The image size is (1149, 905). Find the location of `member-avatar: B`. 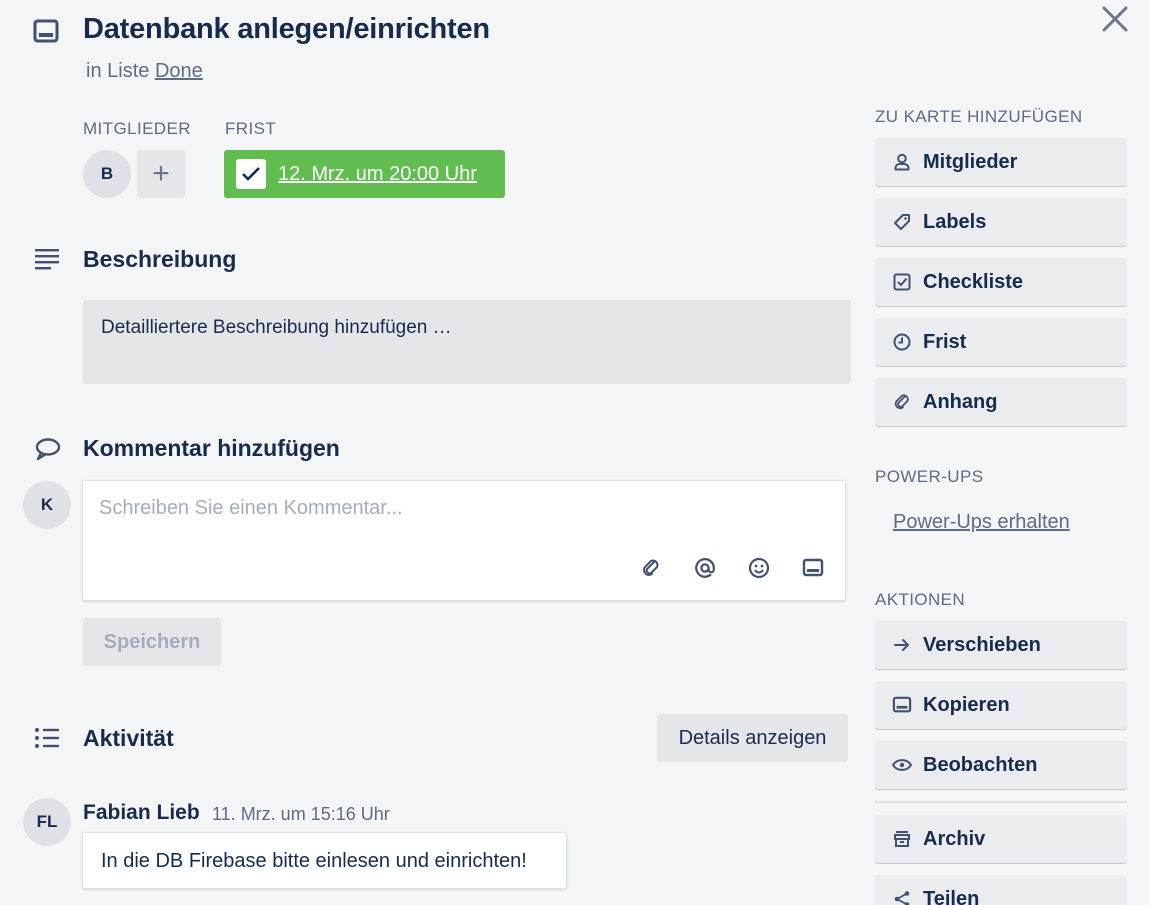

member-avatar: B is located at coordinates (107, 174).